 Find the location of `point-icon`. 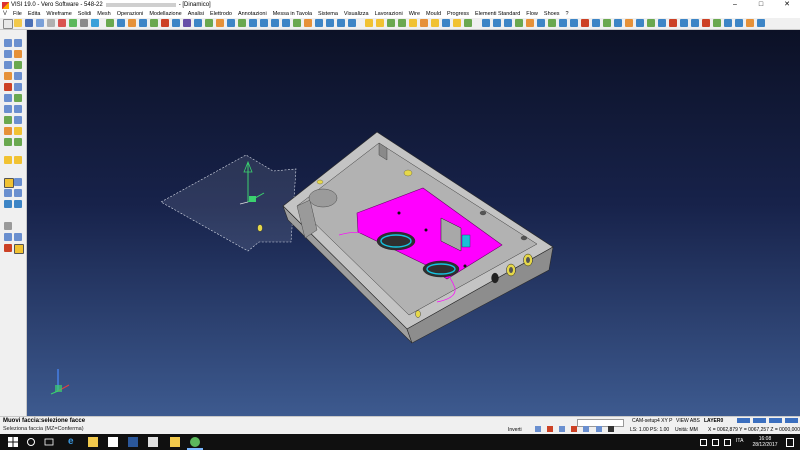

point-icon is located at coordinates (110, 23).